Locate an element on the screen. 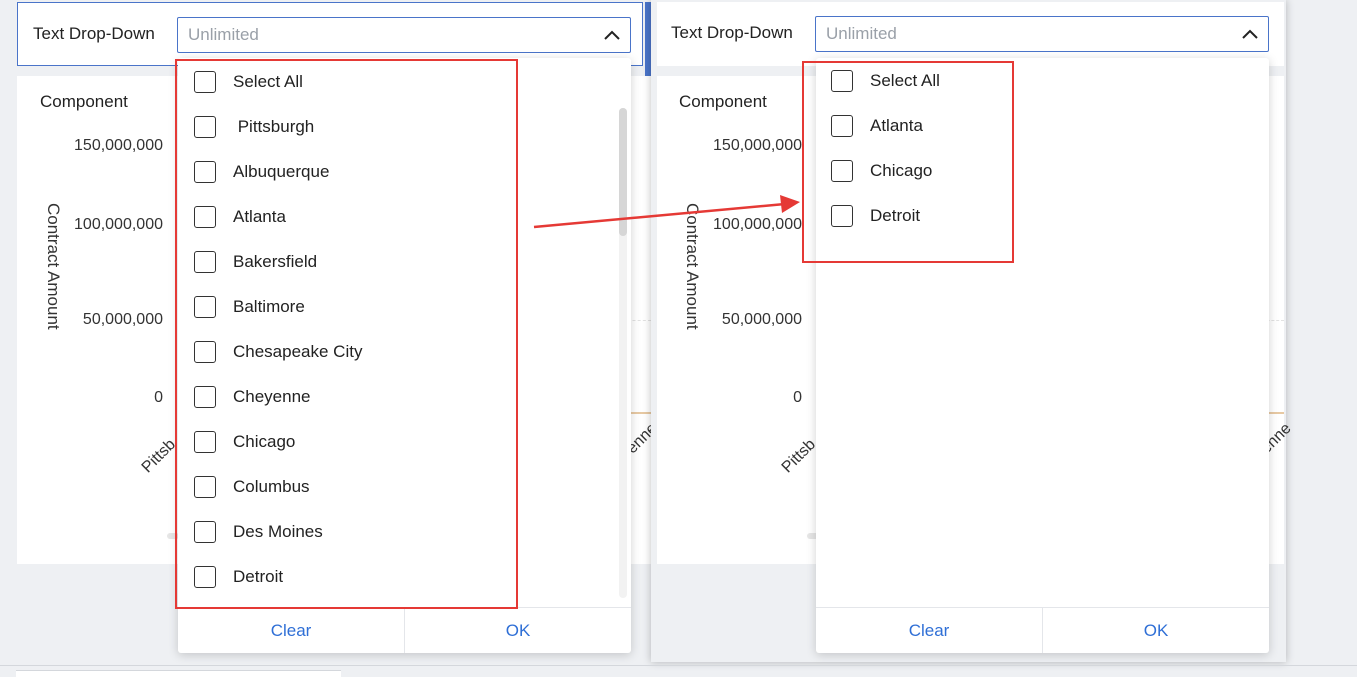  right-component-title: Component is located at coordinates (723, 101).